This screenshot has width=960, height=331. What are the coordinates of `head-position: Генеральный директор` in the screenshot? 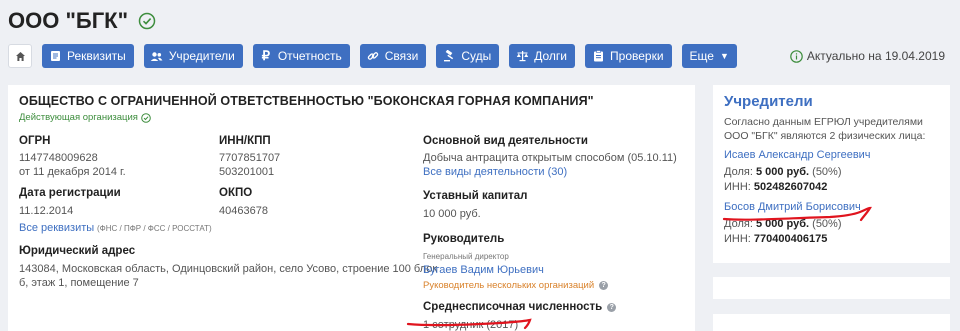 It's located at (466, 256).